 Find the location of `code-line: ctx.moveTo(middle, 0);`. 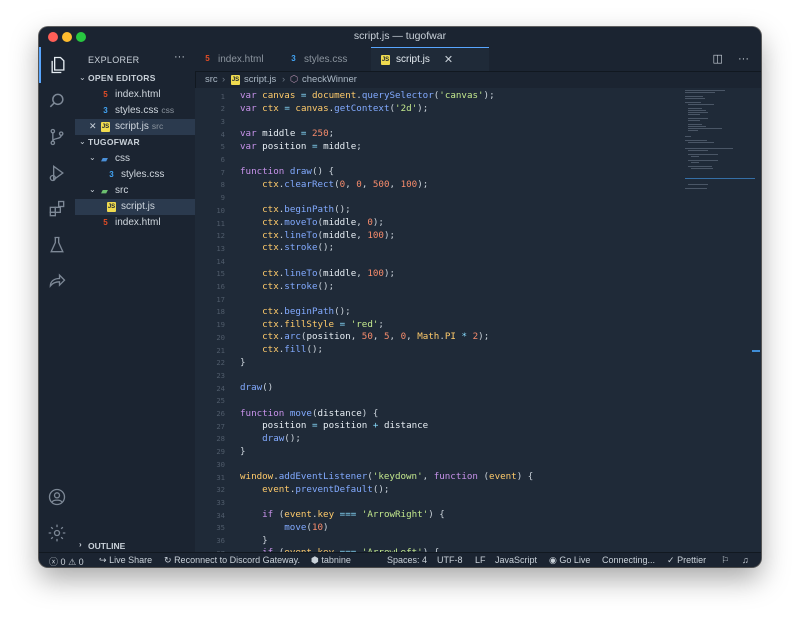

code-line: ctx.moveTo(middle, 0); is located at coordinates (312, 222).